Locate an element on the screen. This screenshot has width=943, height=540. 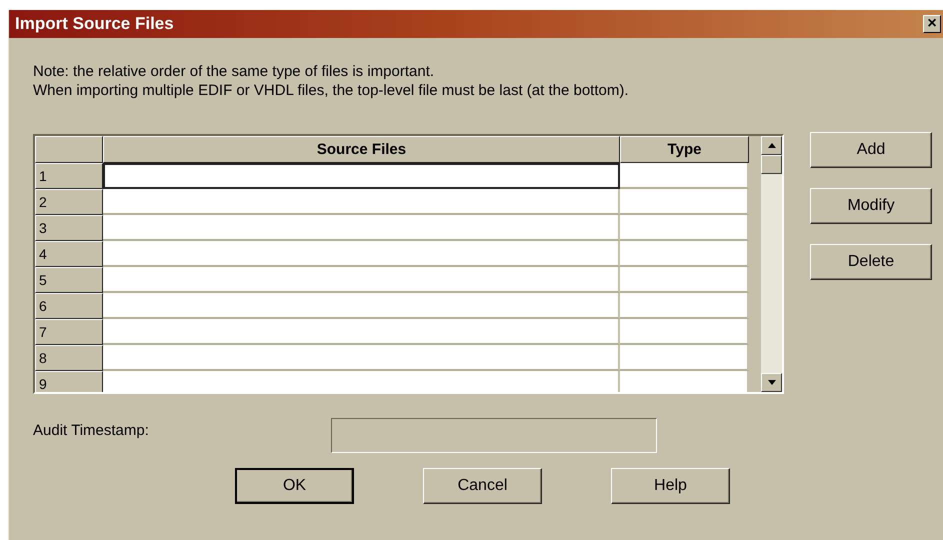
scroll-down-icon is located at coordinates (771, 382).